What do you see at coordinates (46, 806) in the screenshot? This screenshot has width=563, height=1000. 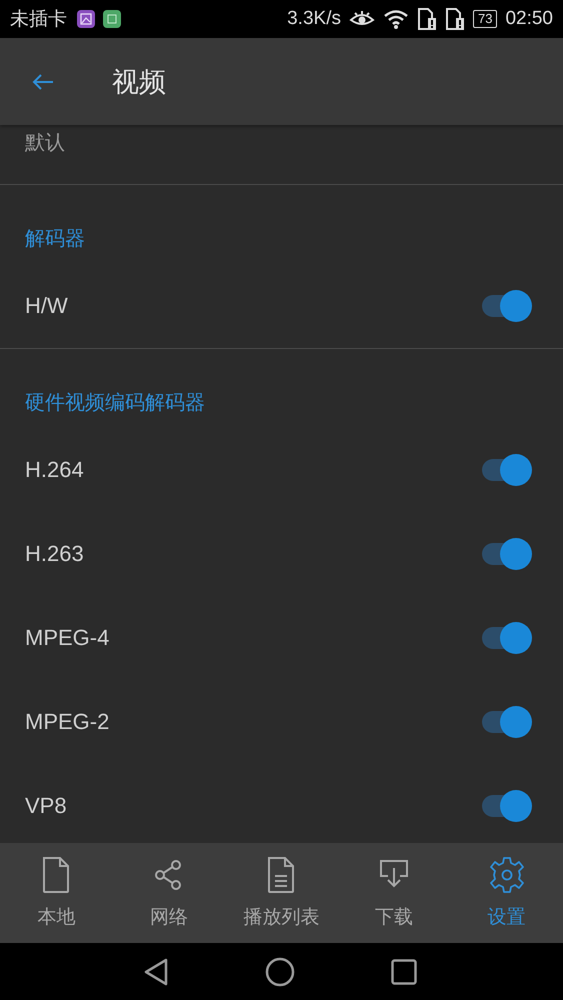 I see `setting-label: VP8` at bounding box center [46, 806].